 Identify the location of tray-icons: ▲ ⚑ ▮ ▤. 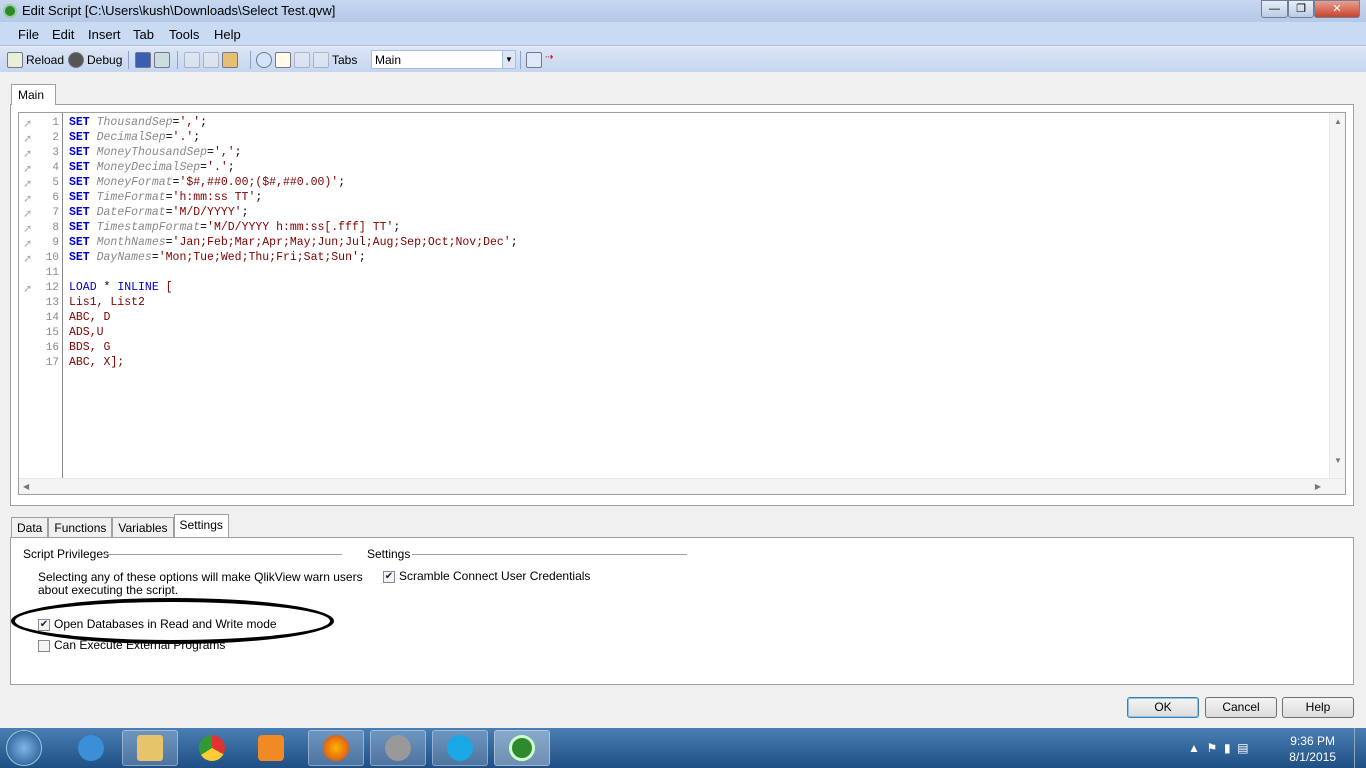
(1218, 748).